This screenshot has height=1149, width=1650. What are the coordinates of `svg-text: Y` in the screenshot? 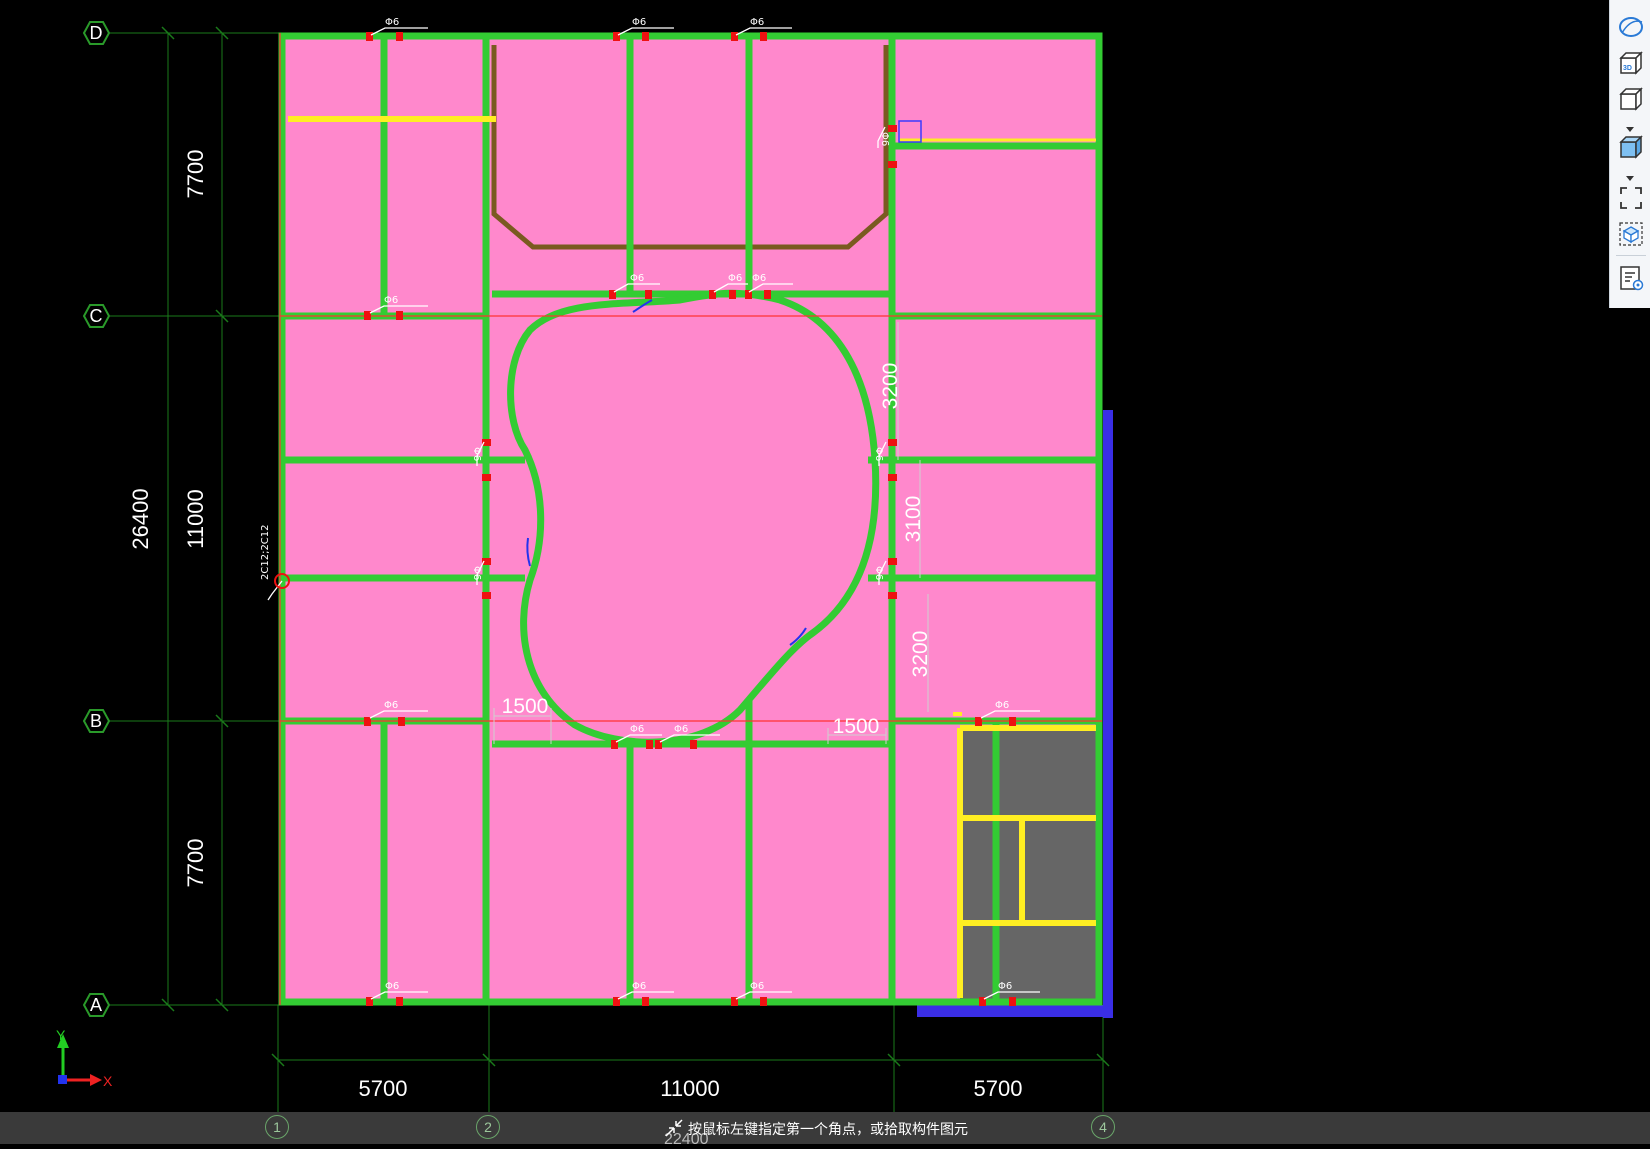 It's located at (61, 1035).